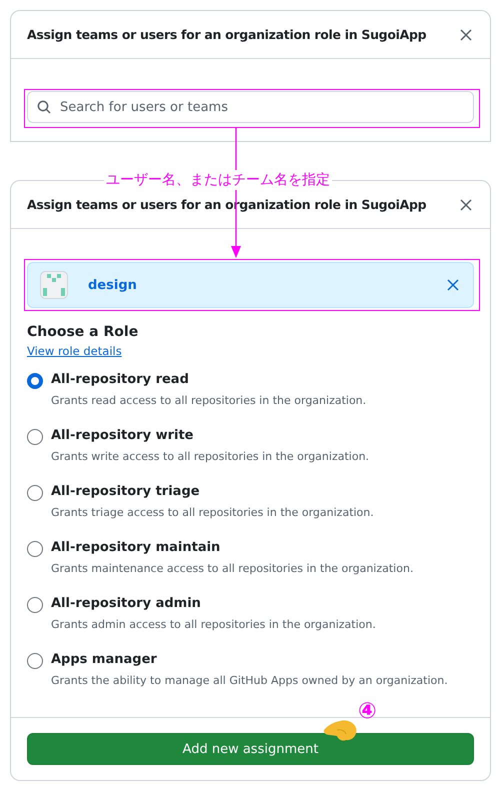 The width and height of the screenshot is (501, 794). I want to click on role-description: Grants triage access to all repositories in the organization., so click(213, 512).